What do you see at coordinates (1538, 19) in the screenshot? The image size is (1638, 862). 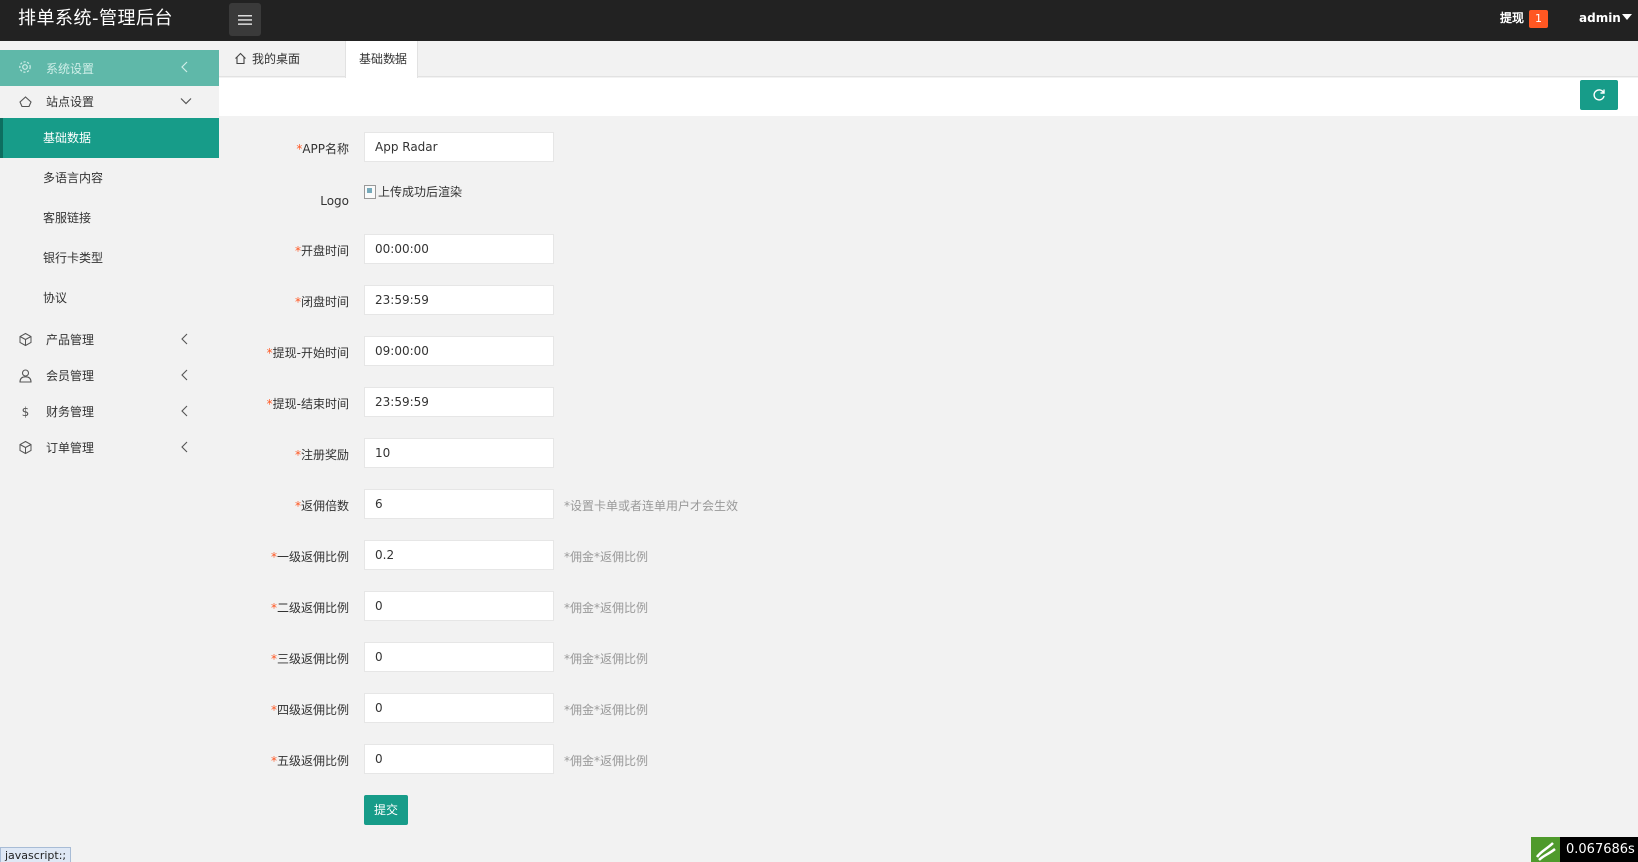 I see `withdraw-badge: 1` at bounding box center [1538, 19].